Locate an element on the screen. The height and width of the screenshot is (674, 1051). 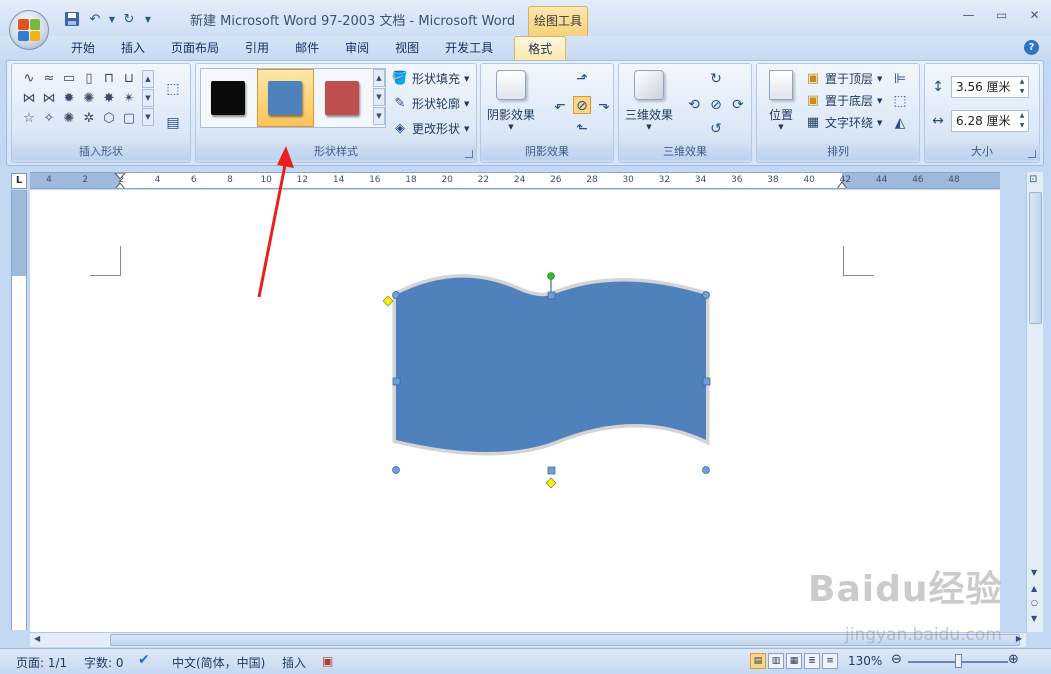
width-spinner-icon: ▲ ▼ is located at coordinates (1022, 121).